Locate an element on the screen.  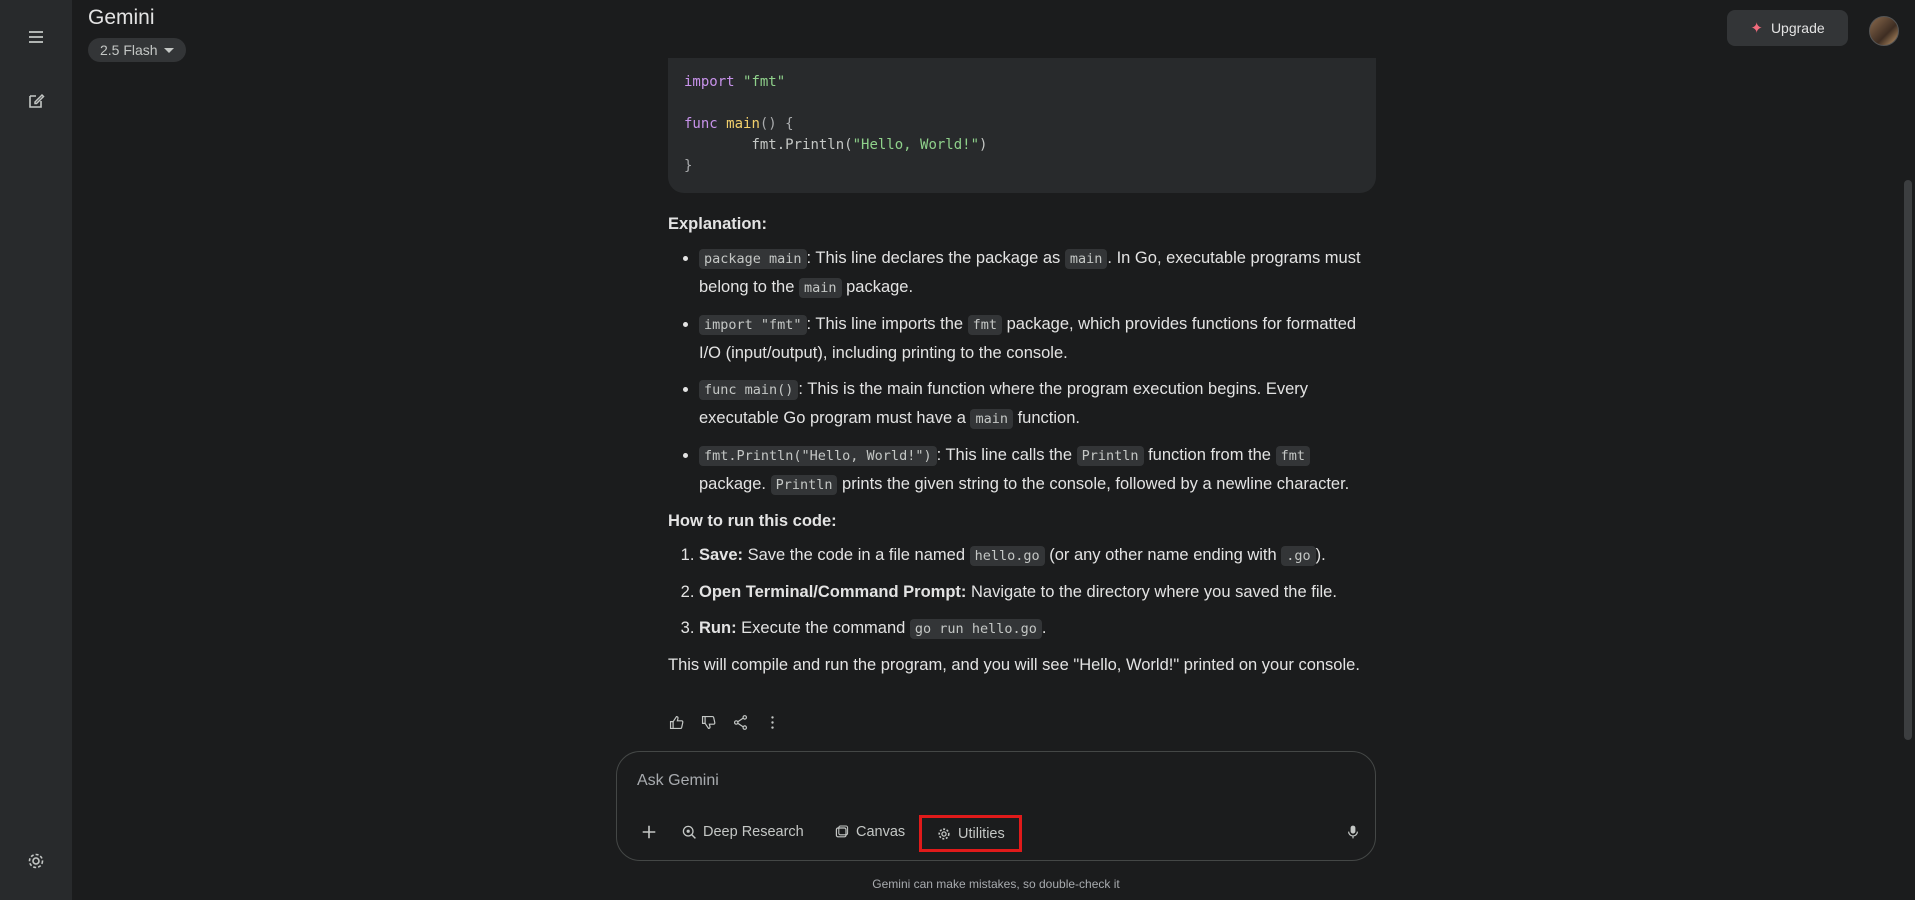
avatar is located at coordinates (1884, 31).